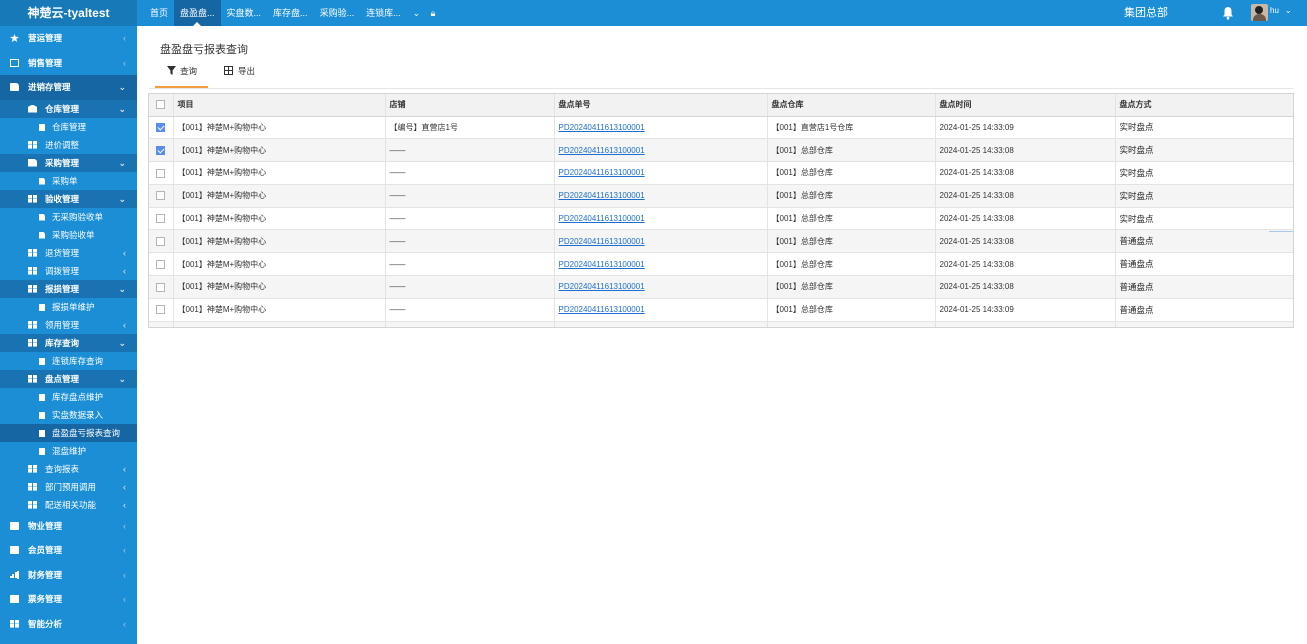  Describe the element at coordinates (68, 397) in the screenshot. I see `sidebar-item-19: 库存盘点维护` at that location.